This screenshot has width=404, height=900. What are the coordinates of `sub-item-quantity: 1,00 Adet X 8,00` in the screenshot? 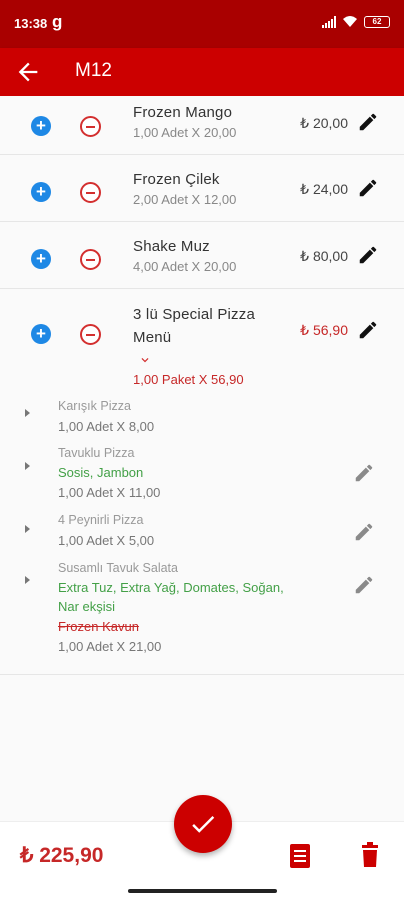 It's located at (106, 426).